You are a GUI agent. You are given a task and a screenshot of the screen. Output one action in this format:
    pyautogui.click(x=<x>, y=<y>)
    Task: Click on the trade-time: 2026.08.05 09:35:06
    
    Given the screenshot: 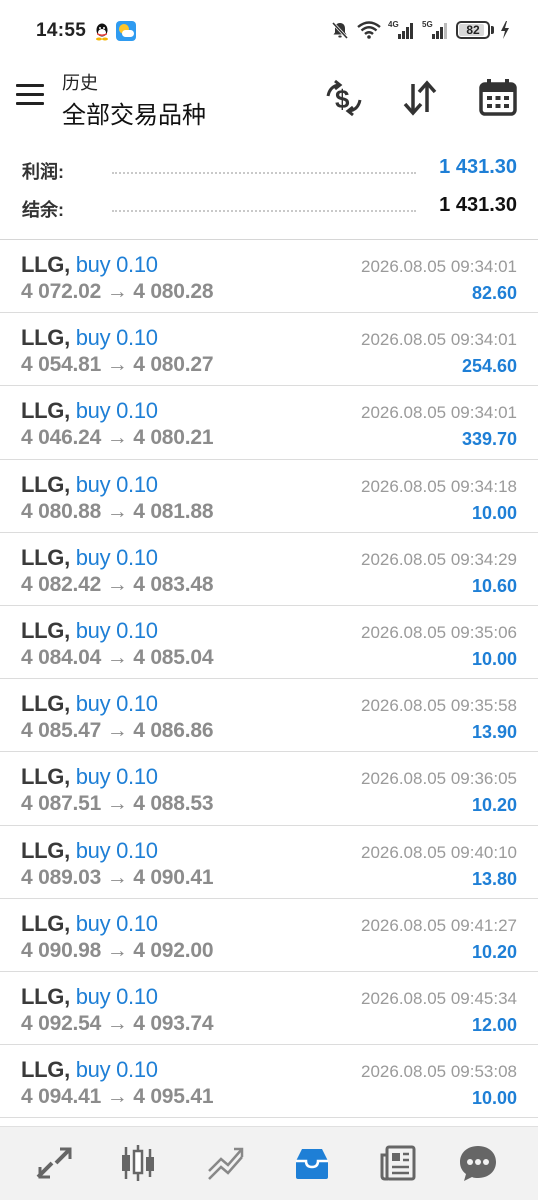 What is the action you would take?
    pyautogui.click(x=439, y=632)
    